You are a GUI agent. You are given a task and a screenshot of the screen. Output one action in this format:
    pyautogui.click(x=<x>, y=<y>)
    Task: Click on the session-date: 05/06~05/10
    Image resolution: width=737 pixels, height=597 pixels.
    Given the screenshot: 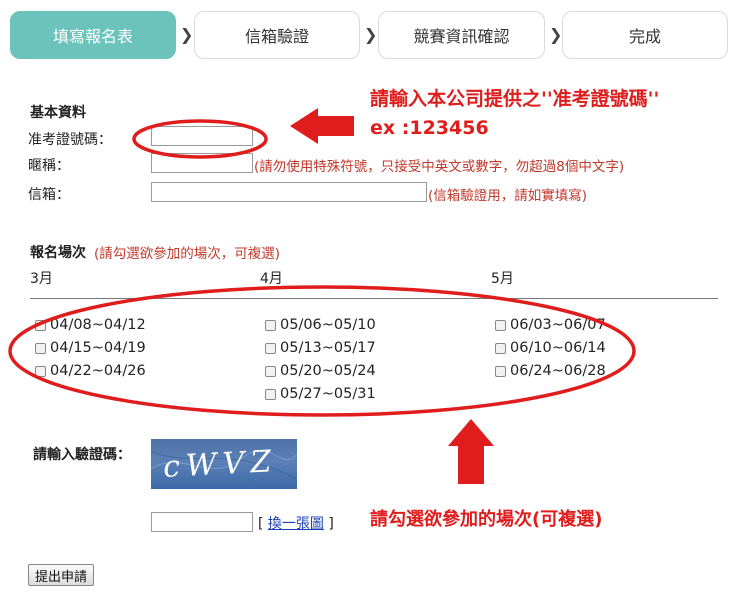 What is the action you would take?
    pyautogui.click(x=328, y=325)
    